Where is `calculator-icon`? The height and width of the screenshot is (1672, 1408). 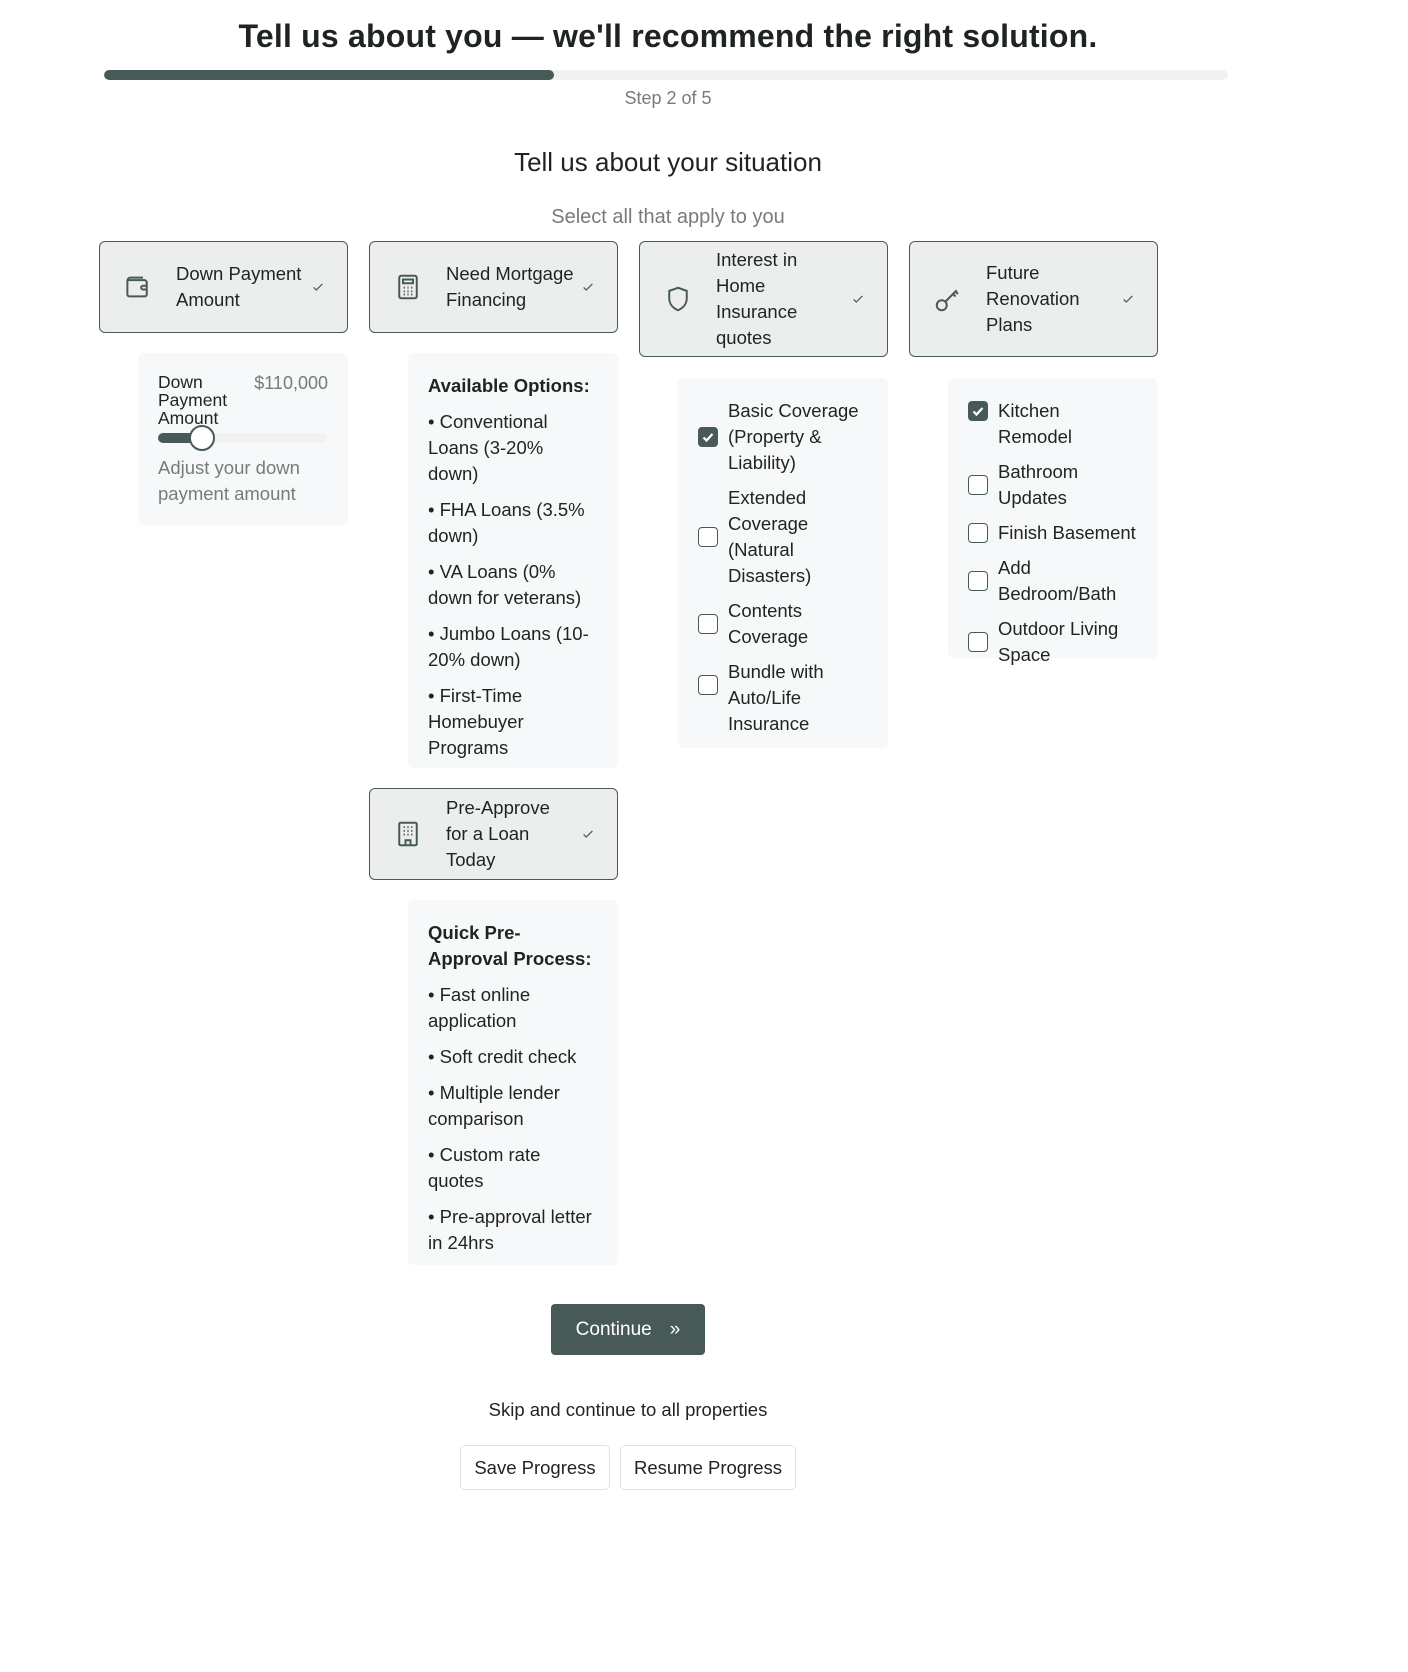
calculator-icon is located at coordinates (408, 287).